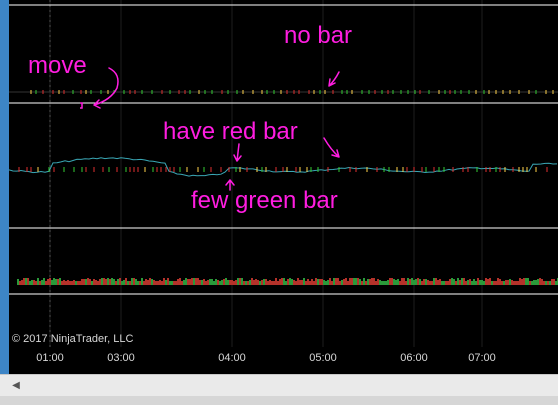 The height and width of the screenshot is (405, 558). What do you see at coordinates (318, 35) in the screenshot?
I see `annotation-no-bar: no bar` at bounding box center [318, 35].